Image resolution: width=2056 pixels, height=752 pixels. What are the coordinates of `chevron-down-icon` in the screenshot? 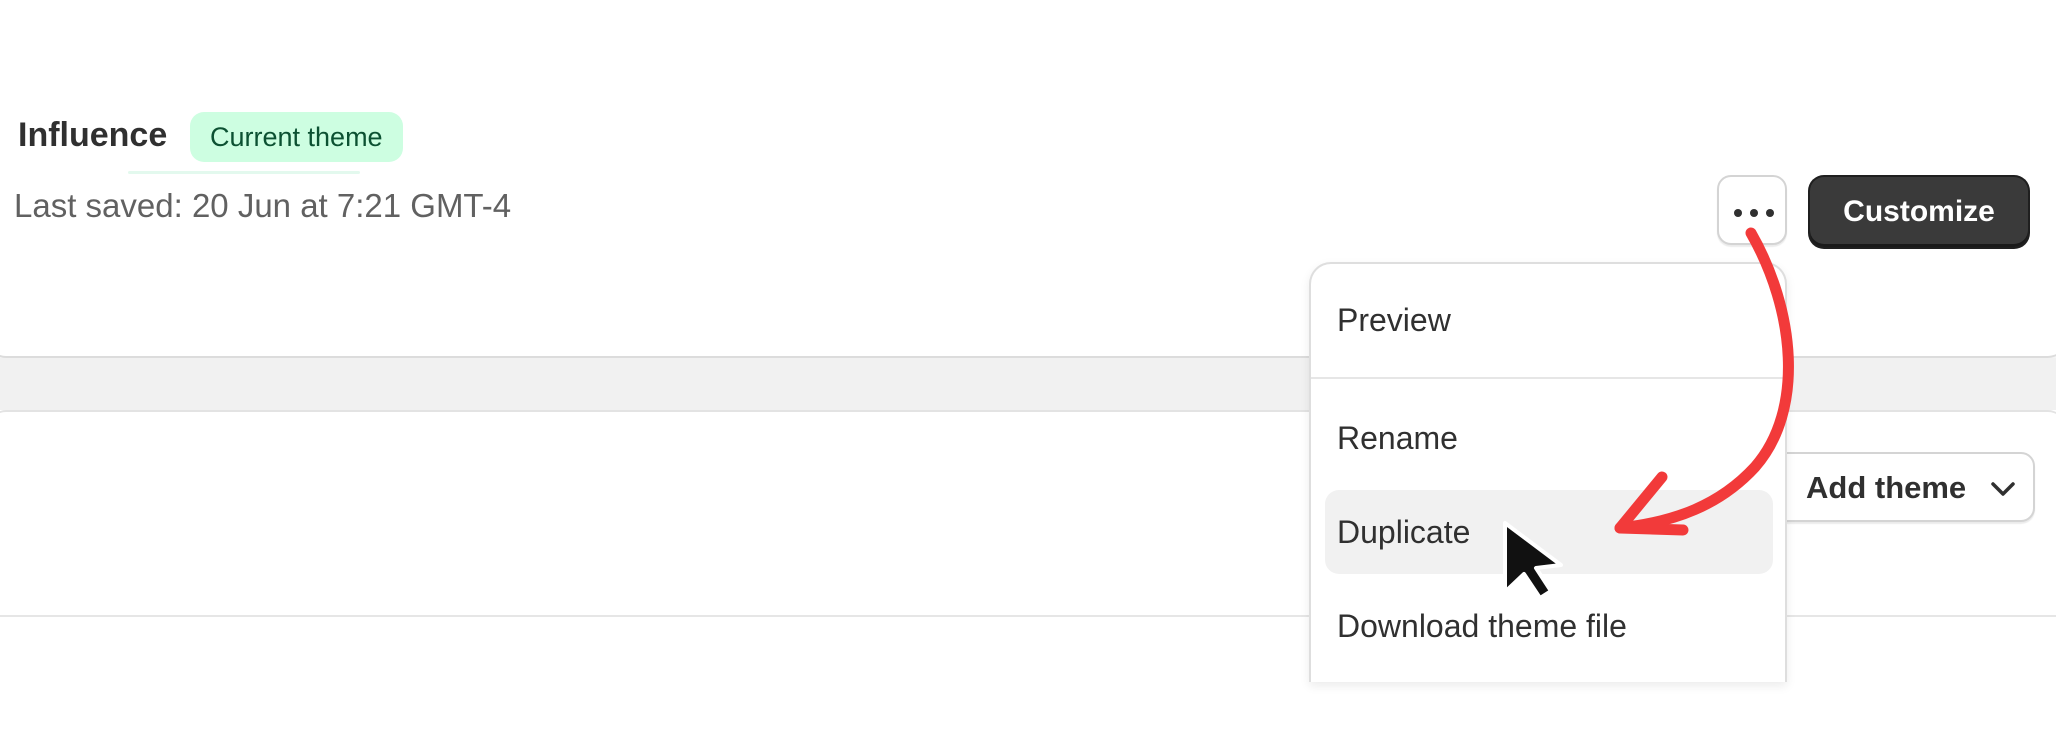 It's located at (2003, 489).